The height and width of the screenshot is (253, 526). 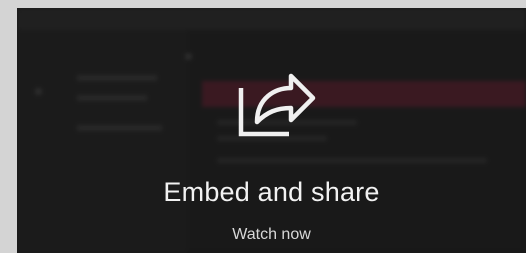 I want to click on watch-now-link: Watch now, so click(x=271, y=235).